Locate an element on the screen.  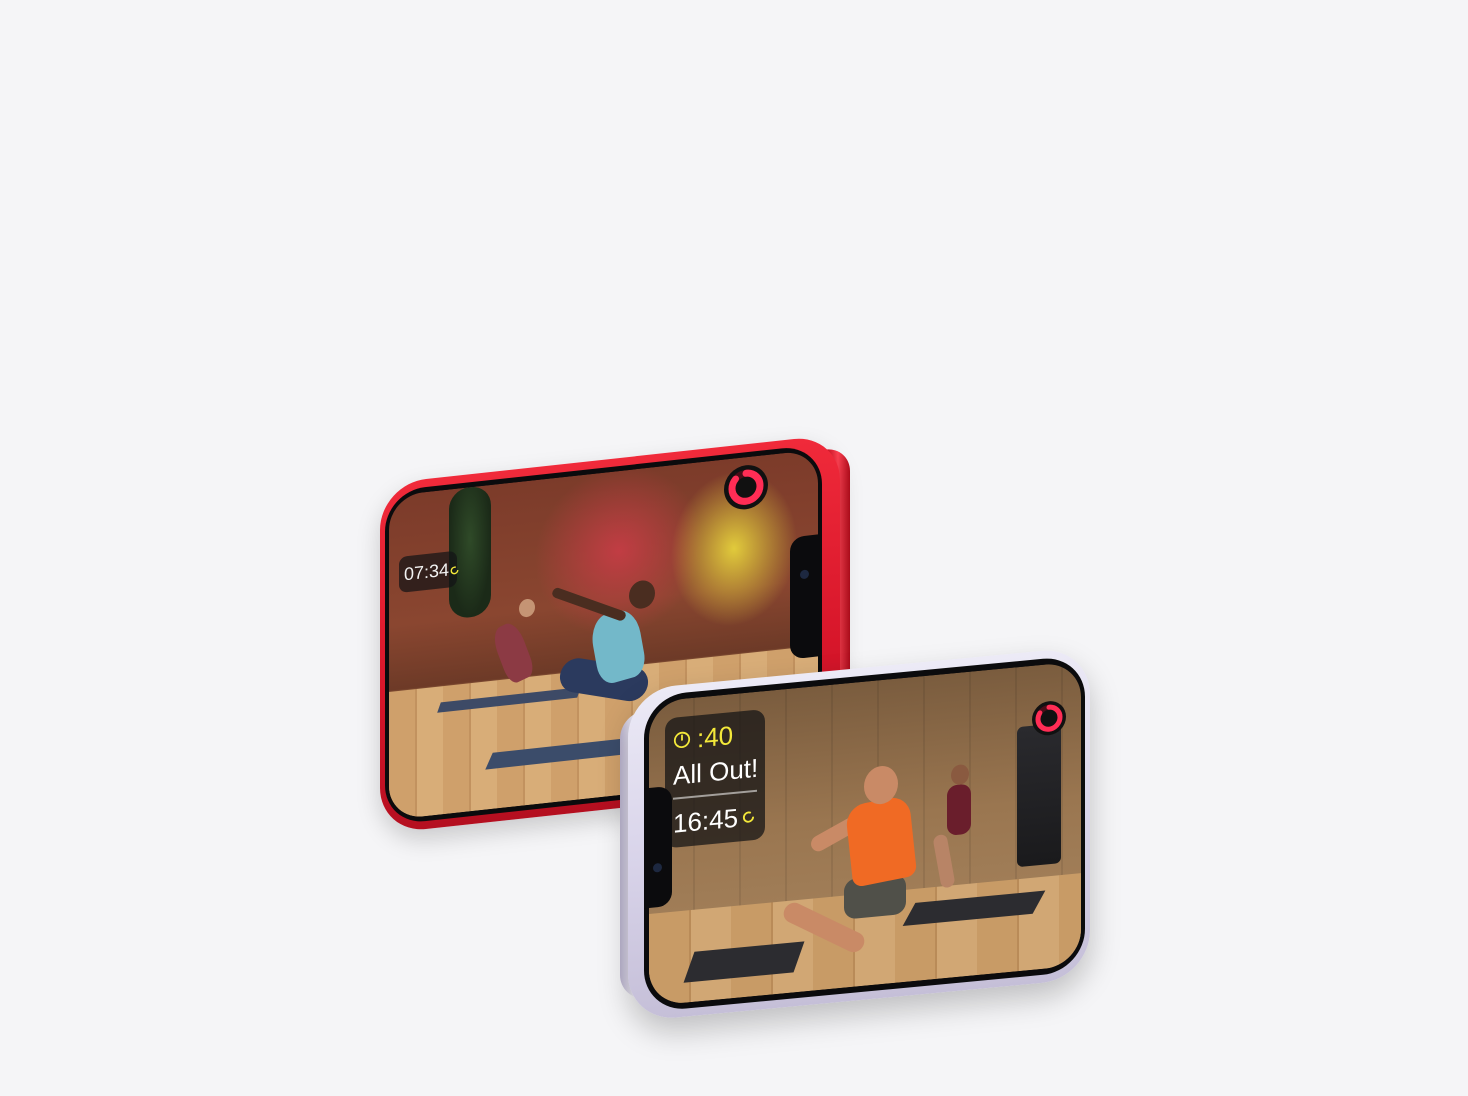
red-phone-notch is located at coordinates (804, 597).